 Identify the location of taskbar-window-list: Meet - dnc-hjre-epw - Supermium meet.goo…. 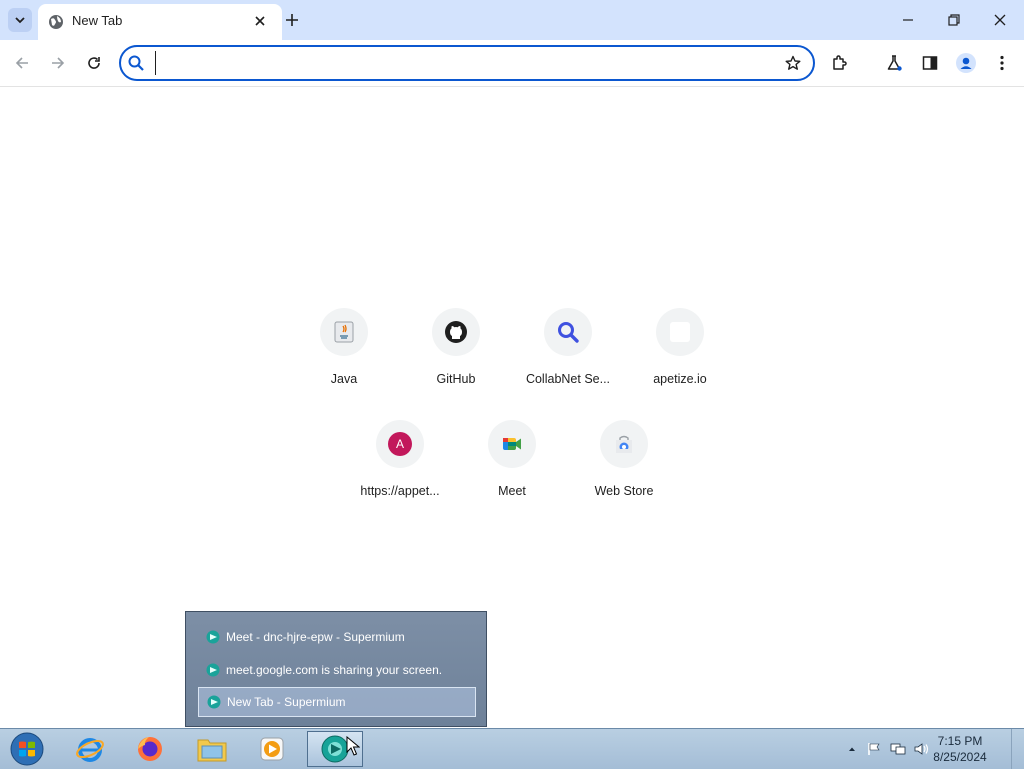
(336, 669).